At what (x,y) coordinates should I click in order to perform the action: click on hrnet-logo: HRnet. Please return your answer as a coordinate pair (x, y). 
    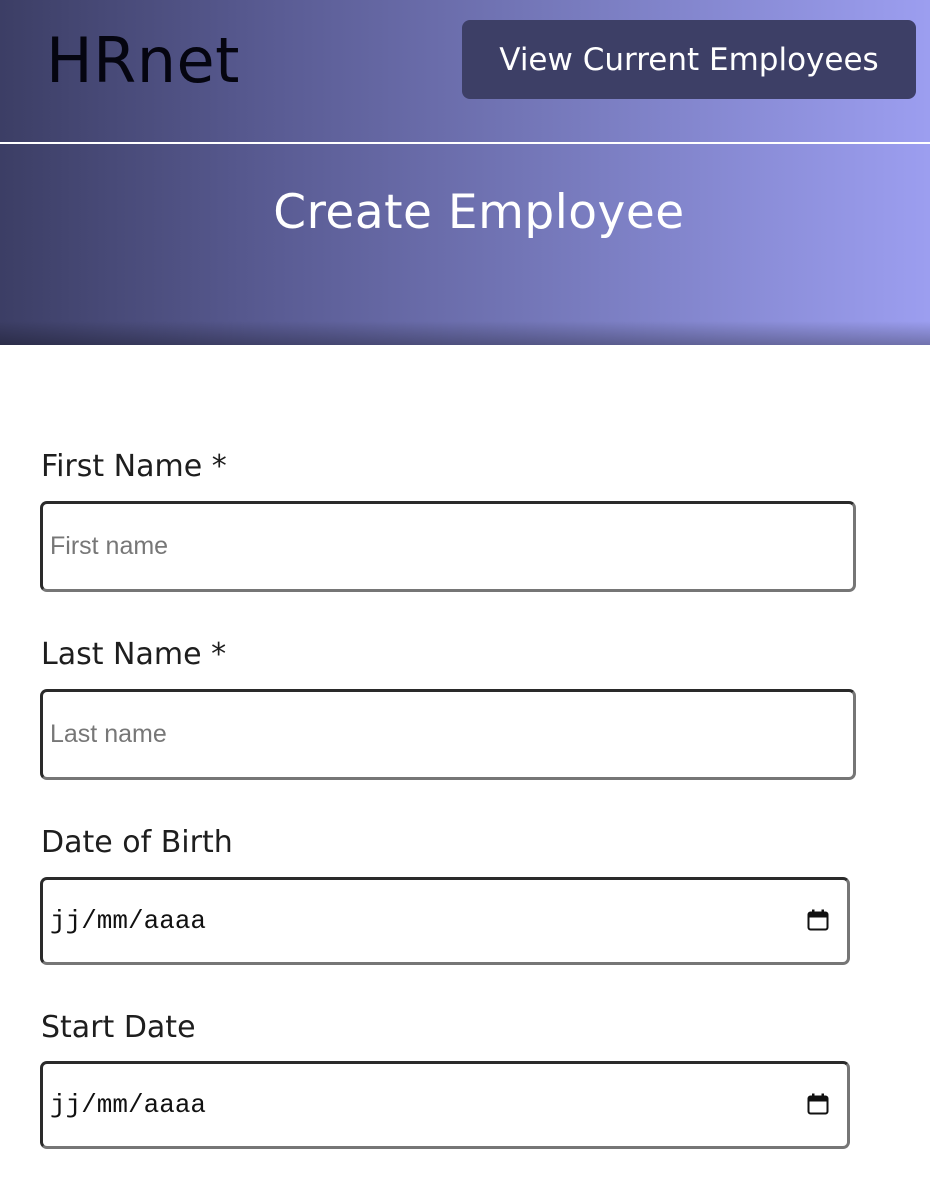
    Looking at the image, I should click on (143, 61).